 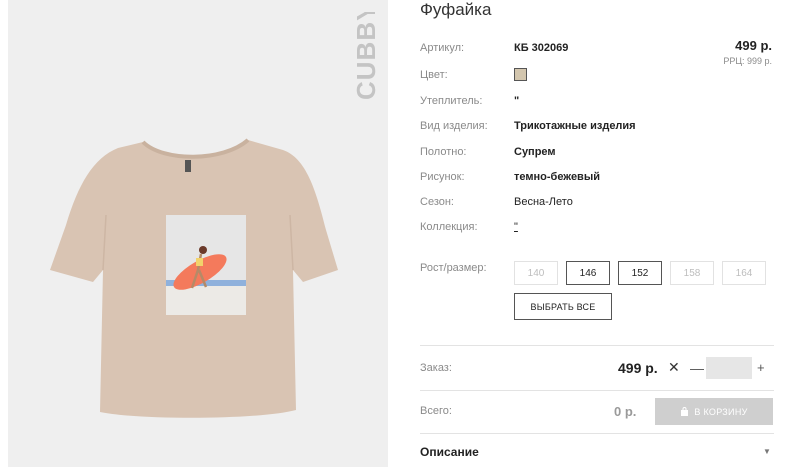 I want to click on brand-logo: CUBBY, so click(x=366, y=55).